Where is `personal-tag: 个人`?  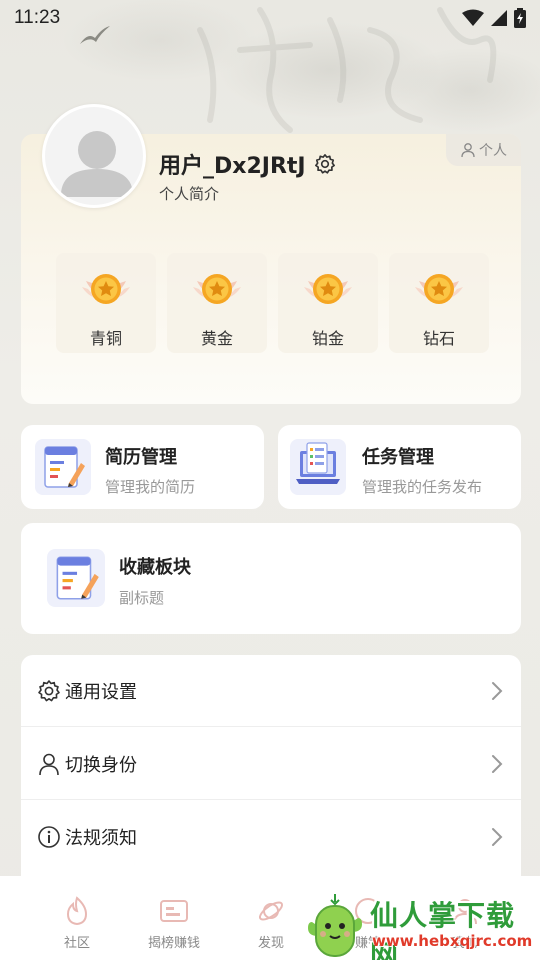
personal-tag: 个人 is located at coordinates (483, 150).